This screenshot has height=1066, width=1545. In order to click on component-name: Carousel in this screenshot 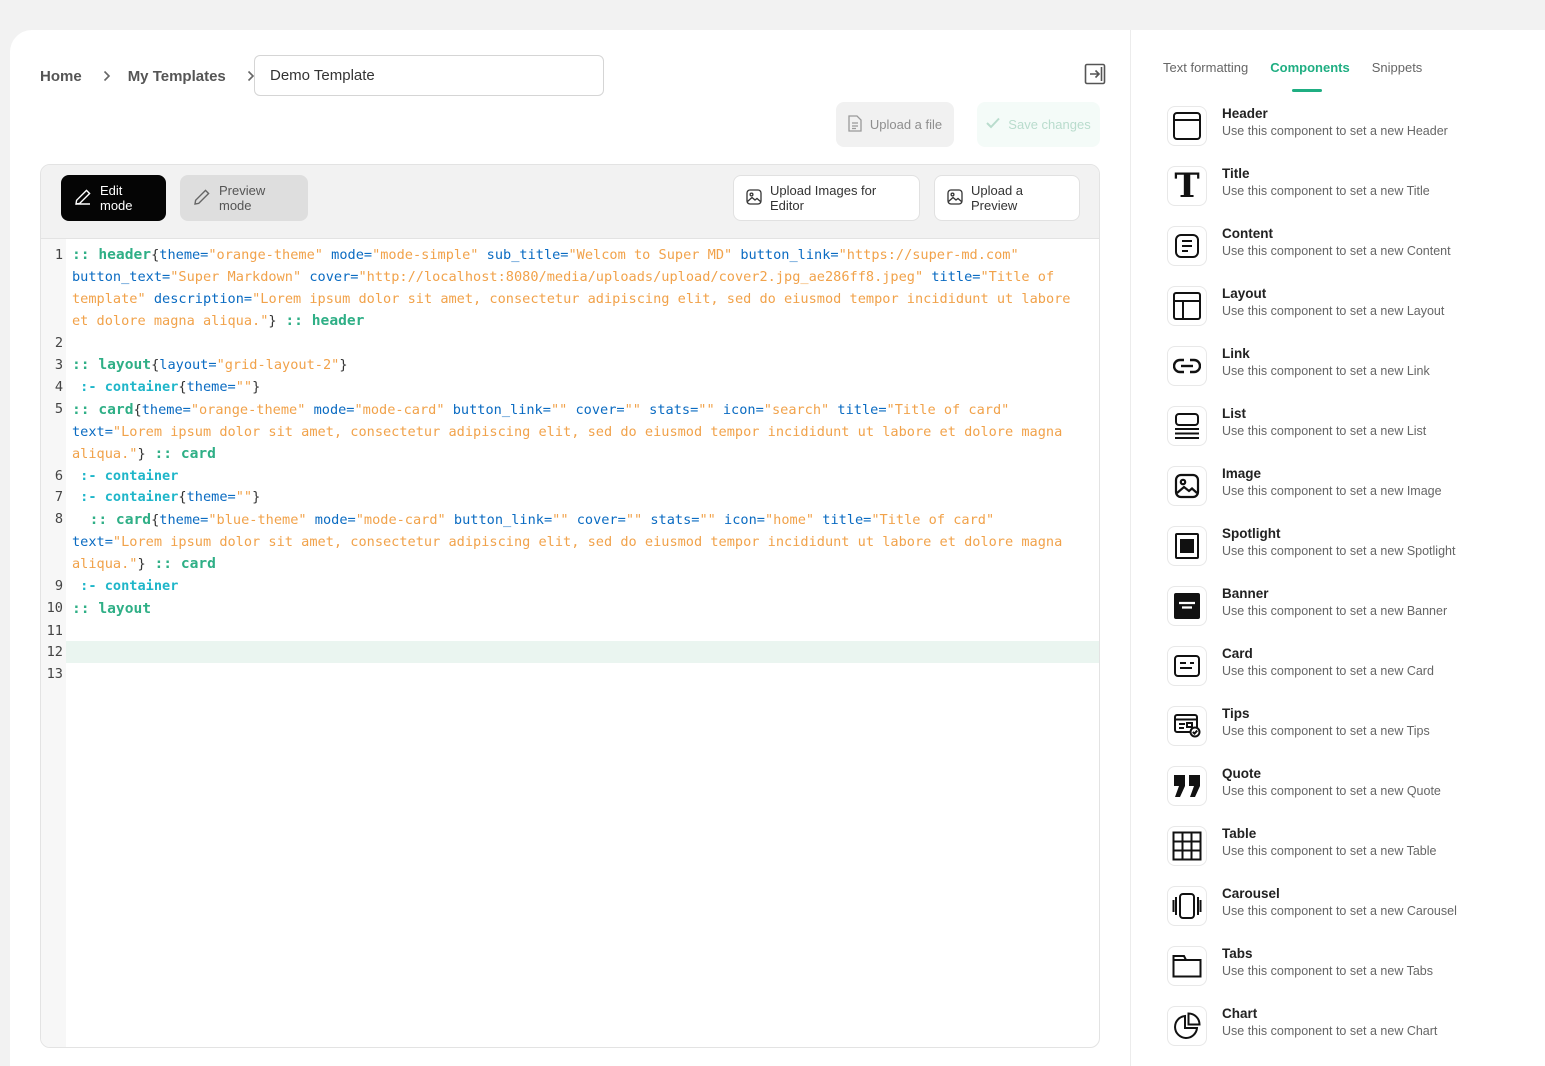, I will do `click(1251, 893)`.